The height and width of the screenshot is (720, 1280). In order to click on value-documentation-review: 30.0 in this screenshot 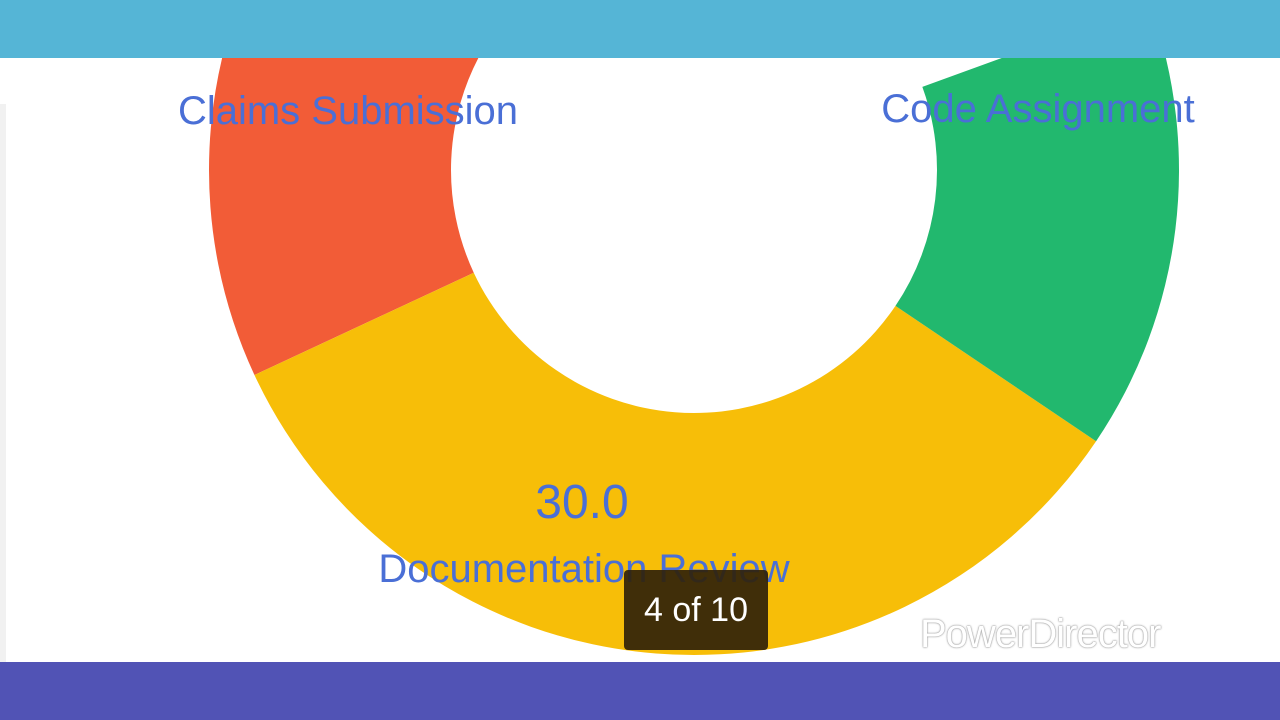, I will do `click(581, 502)`.